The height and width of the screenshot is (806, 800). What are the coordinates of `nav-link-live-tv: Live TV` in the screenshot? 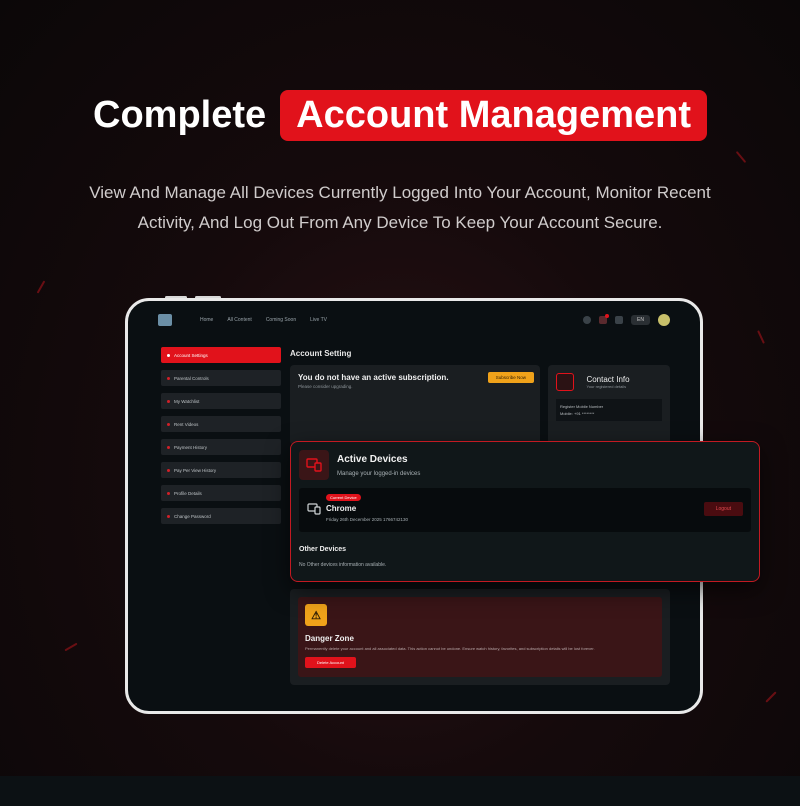 It's located at (318, 320).